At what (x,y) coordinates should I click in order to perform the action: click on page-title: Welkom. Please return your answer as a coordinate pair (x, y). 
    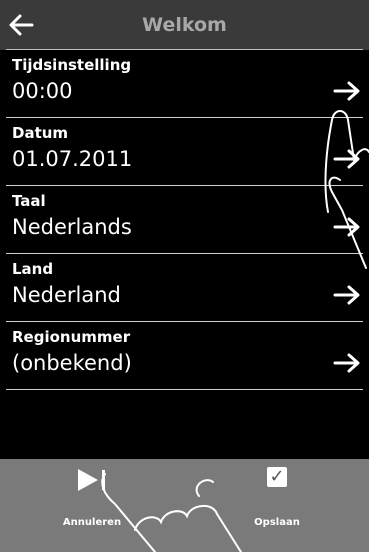
    Looking at the image, I should click on (184, 25).